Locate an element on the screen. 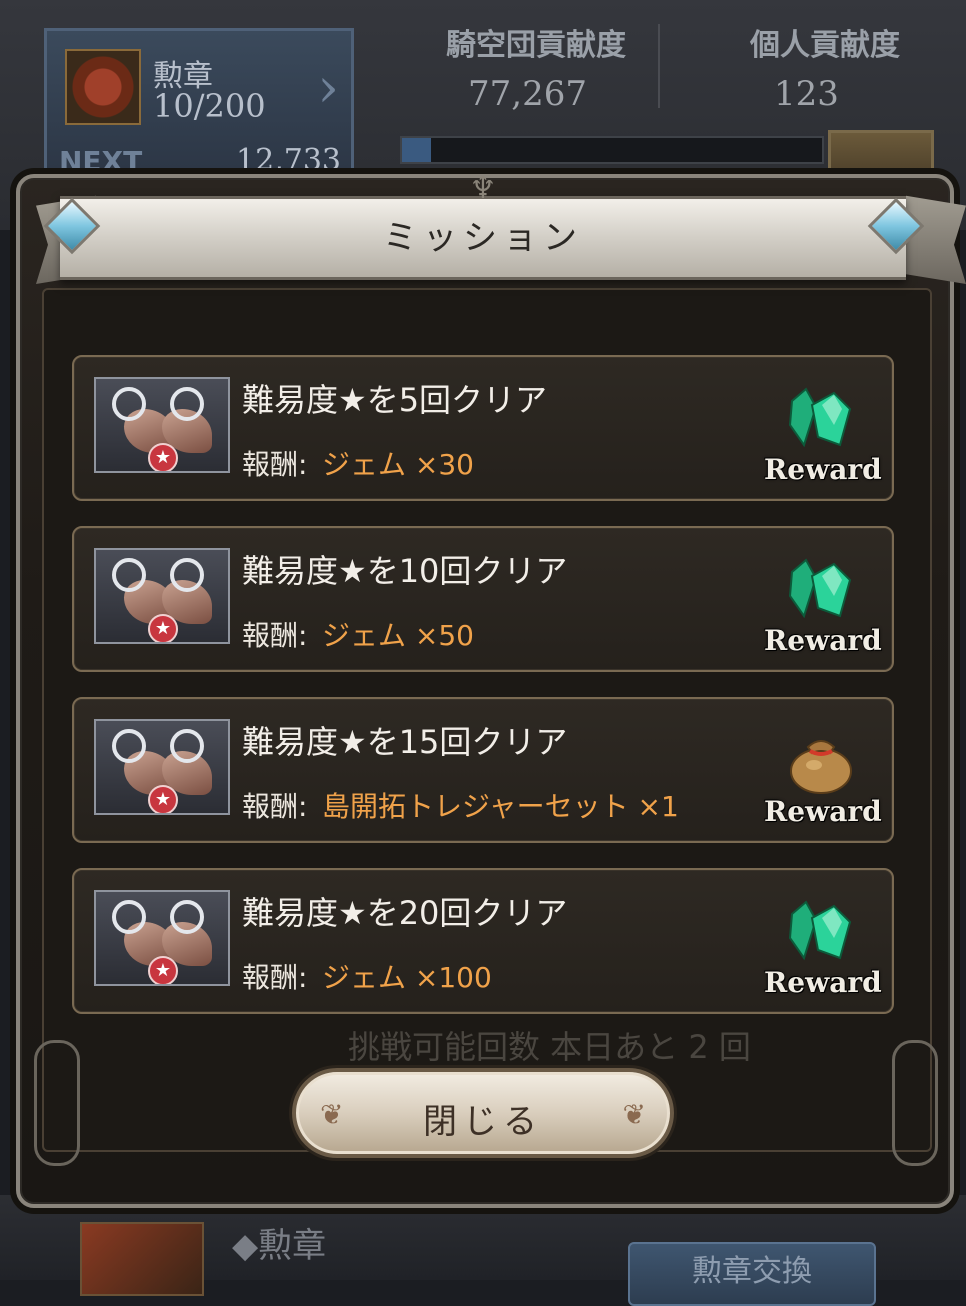  reward-value: ジェム ×30 is located at coordinates (398, 464).